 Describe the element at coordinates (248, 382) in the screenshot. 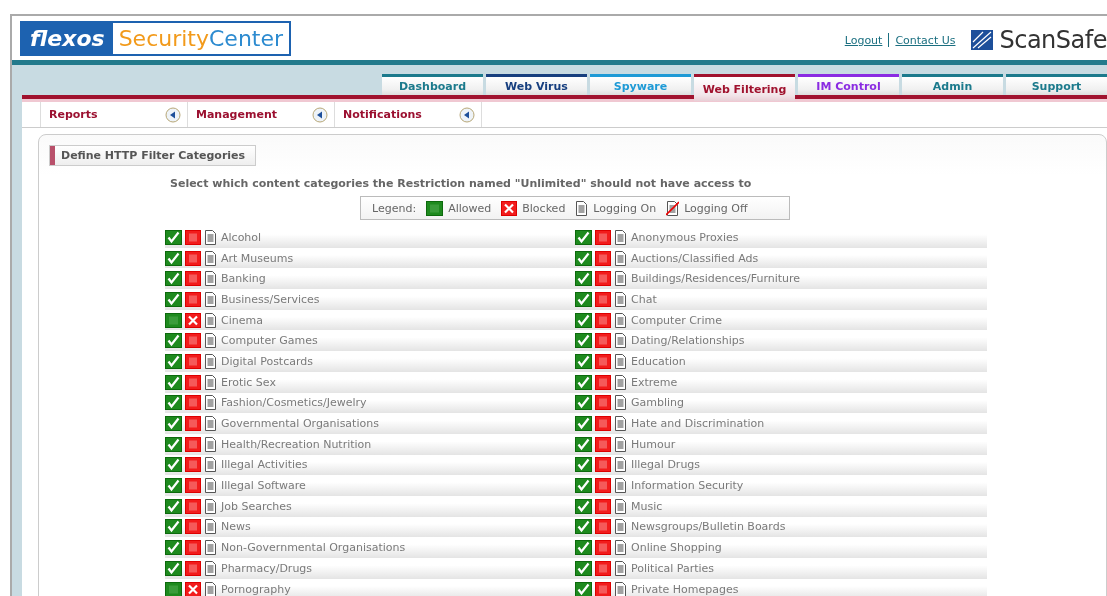

I see `category-name: Erotic Sex` at that location.